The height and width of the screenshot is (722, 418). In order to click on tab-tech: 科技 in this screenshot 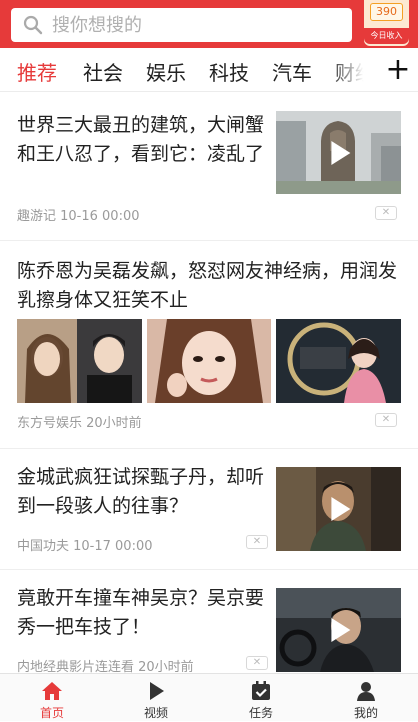, I will do `click(229, 71)`.